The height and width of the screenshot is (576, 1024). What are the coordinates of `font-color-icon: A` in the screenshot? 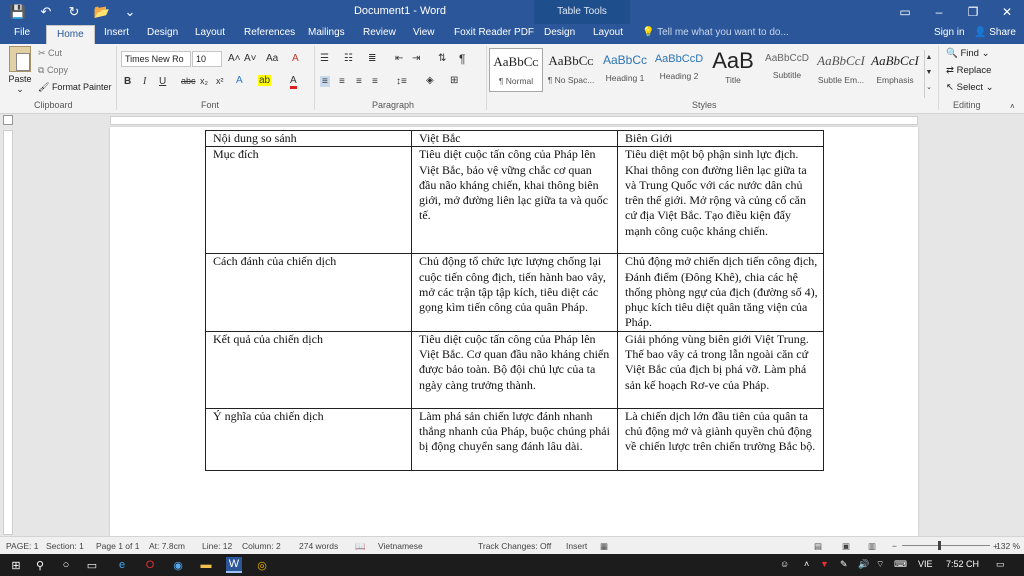 It's located at (293, 82).